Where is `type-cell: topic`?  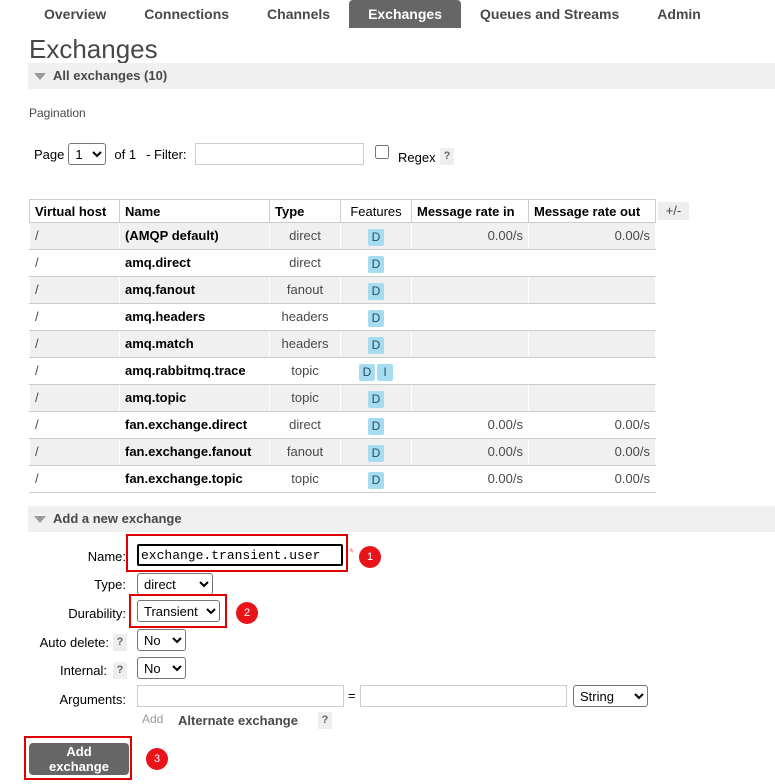 type-cell: topic is located at coordinates (305, 371).